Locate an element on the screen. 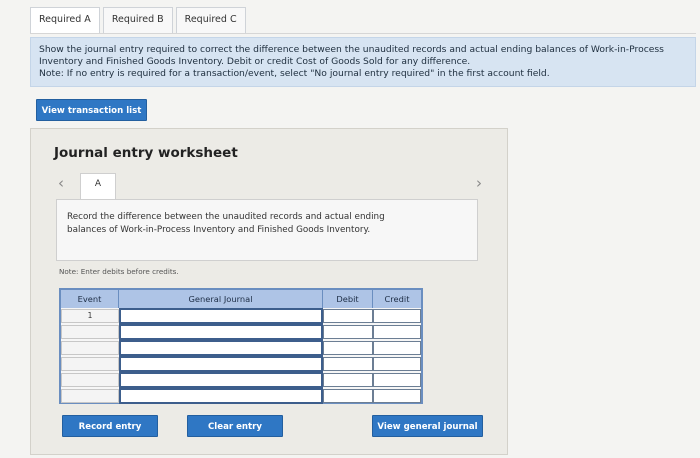 This screenshot has width=700, height=458. tab-required-b: Required B is located at coordinates (137, 20).